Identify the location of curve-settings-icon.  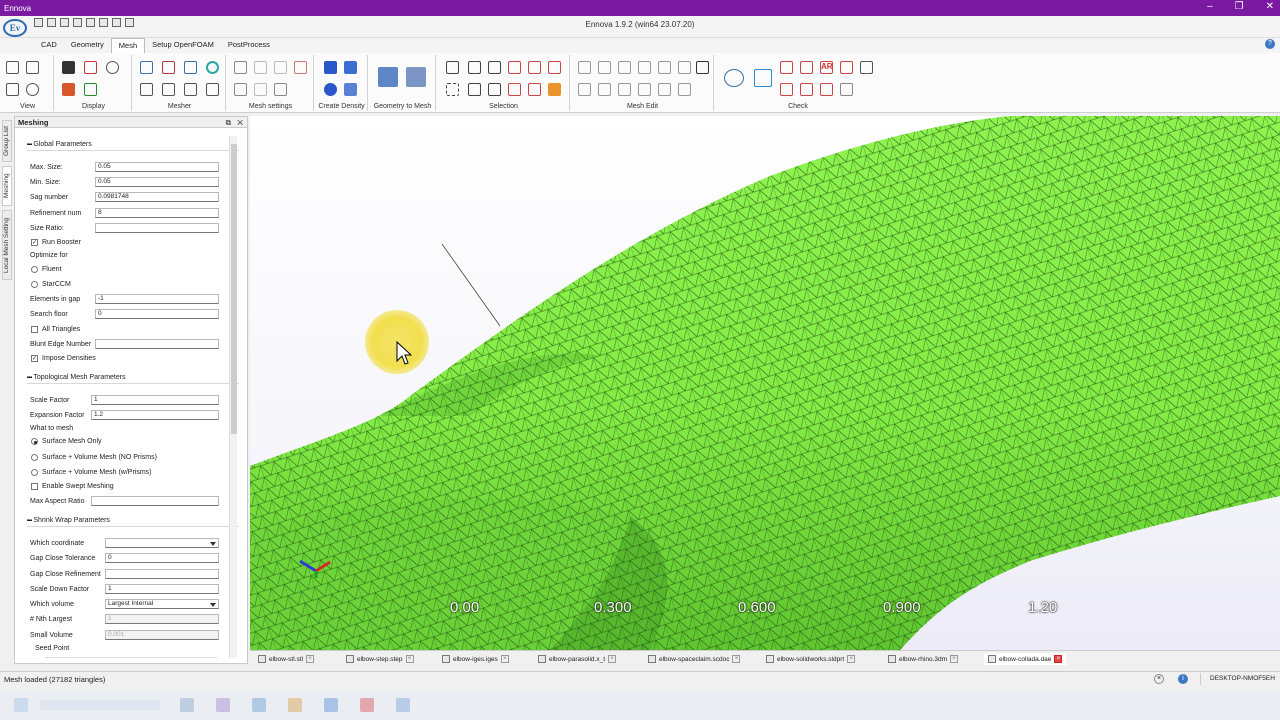
(240, 89).